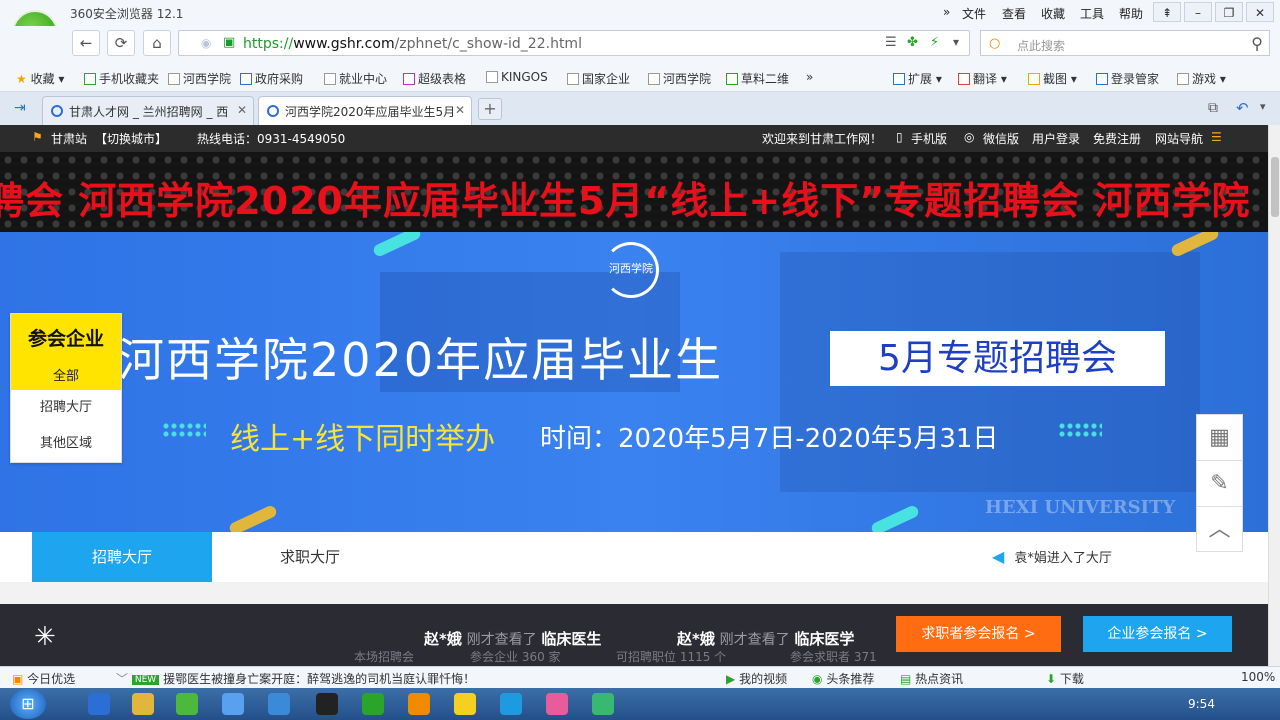 The image size is (1280, 720). What do you see at coordinates (1260, 12) in the screenshot?
I see `close-button: ✕` at bounding box center [1260, 12].